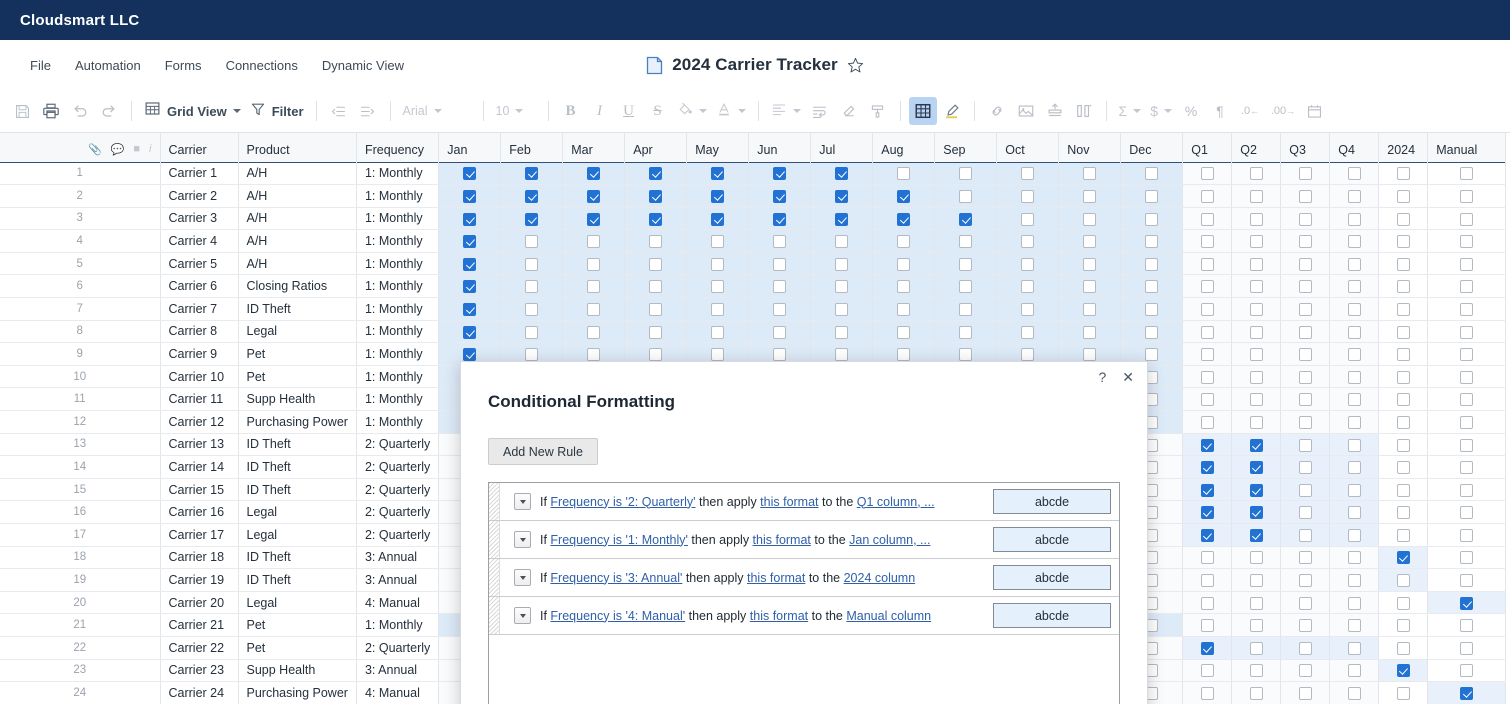 The width and height of the screenshot is (1510, 704). What do you see at coordinates (1055, 111) in the screenshot?
I see `insert-row-icon` at bounding box center [1055, 111].